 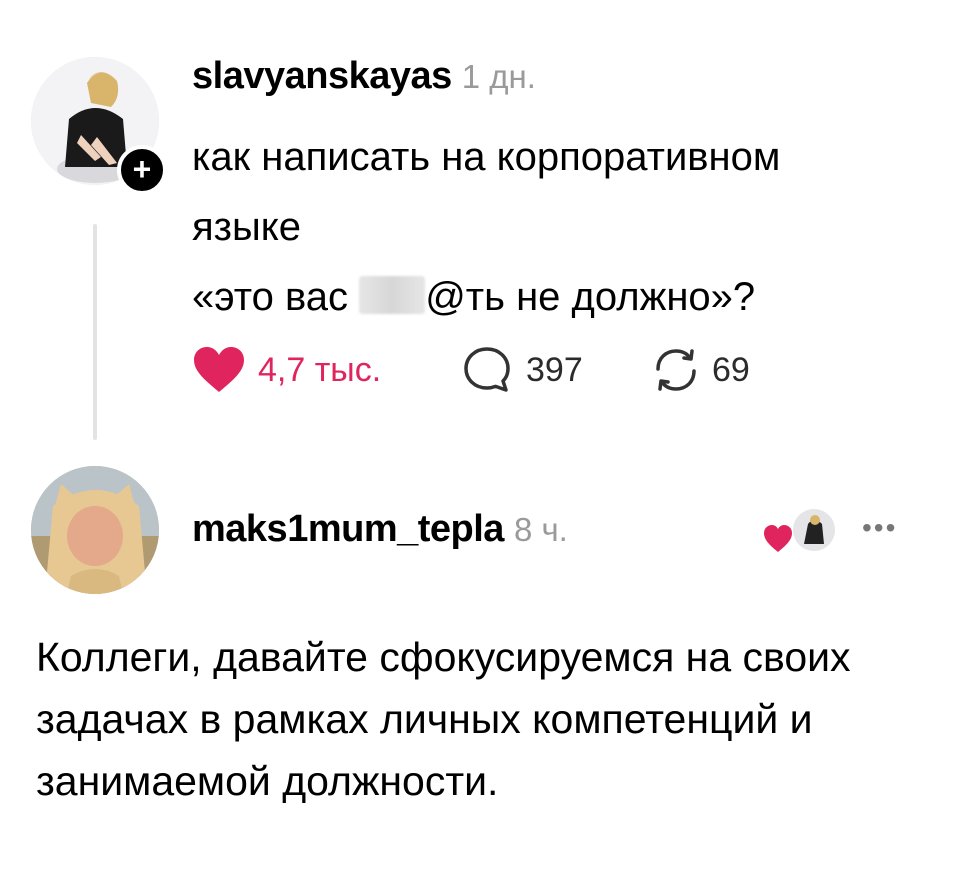 What do you see at coordinates (676, 370) in the screenshot?
I see `repost-icon` at bounding box center [676, 370].